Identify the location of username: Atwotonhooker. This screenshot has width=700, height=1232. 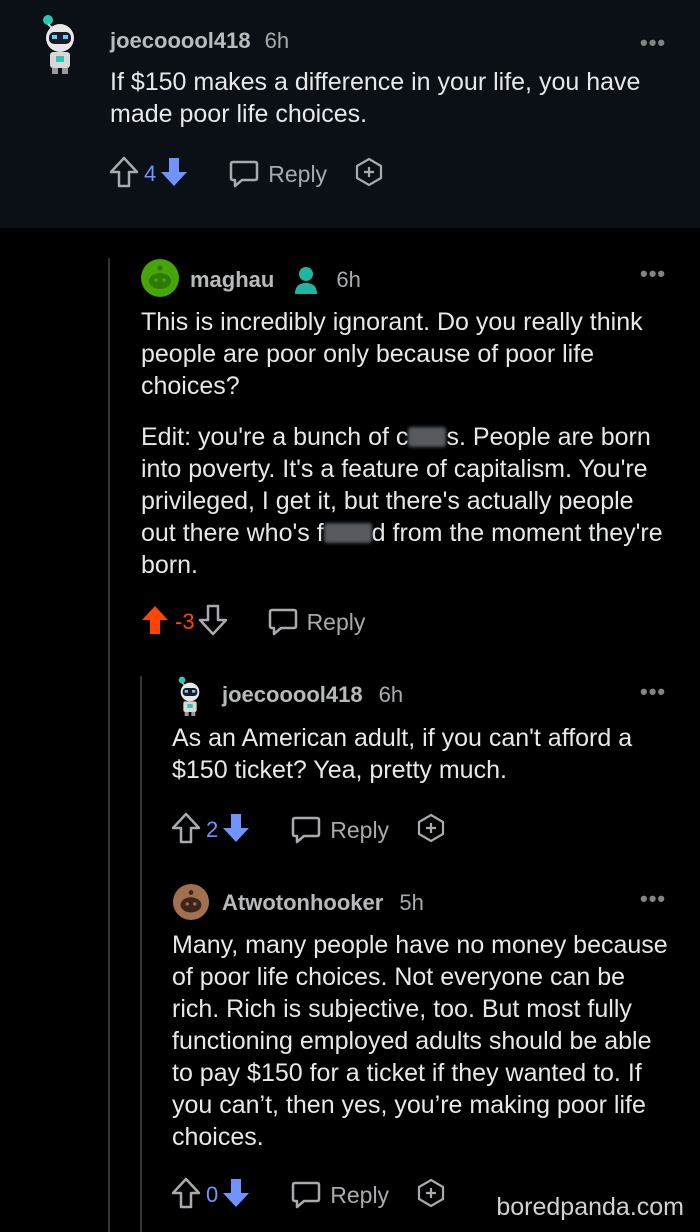
(302, 903).